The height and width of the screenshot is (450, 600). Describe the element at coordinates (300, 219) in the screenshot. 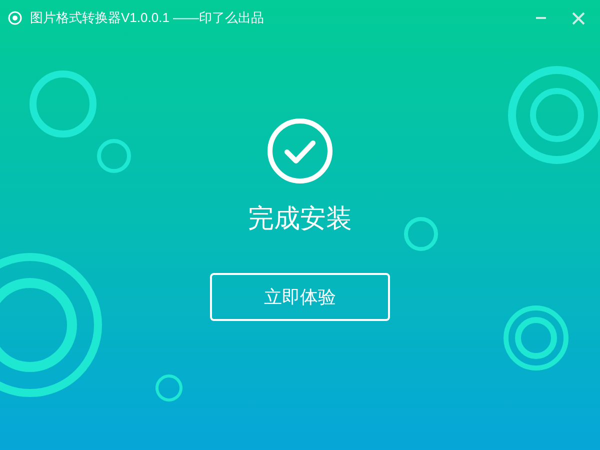

I see `status-message: 完成安装` at that location.